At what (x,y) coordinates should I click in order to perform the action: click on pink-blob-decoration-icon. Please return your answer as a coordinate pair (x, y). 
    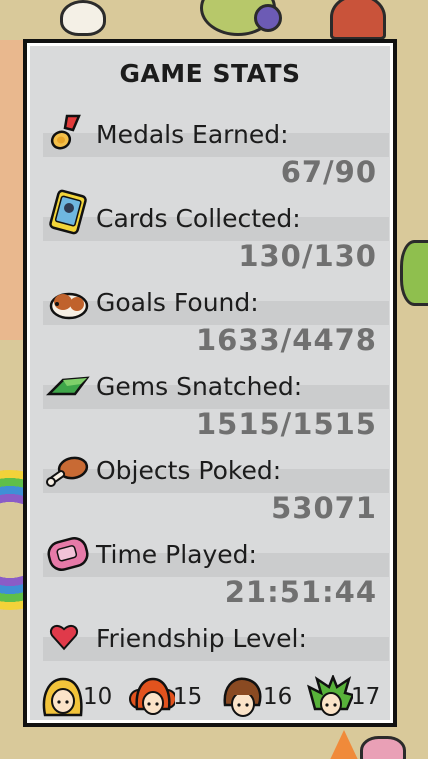
    Looking at the image, I should click on (383, 747).